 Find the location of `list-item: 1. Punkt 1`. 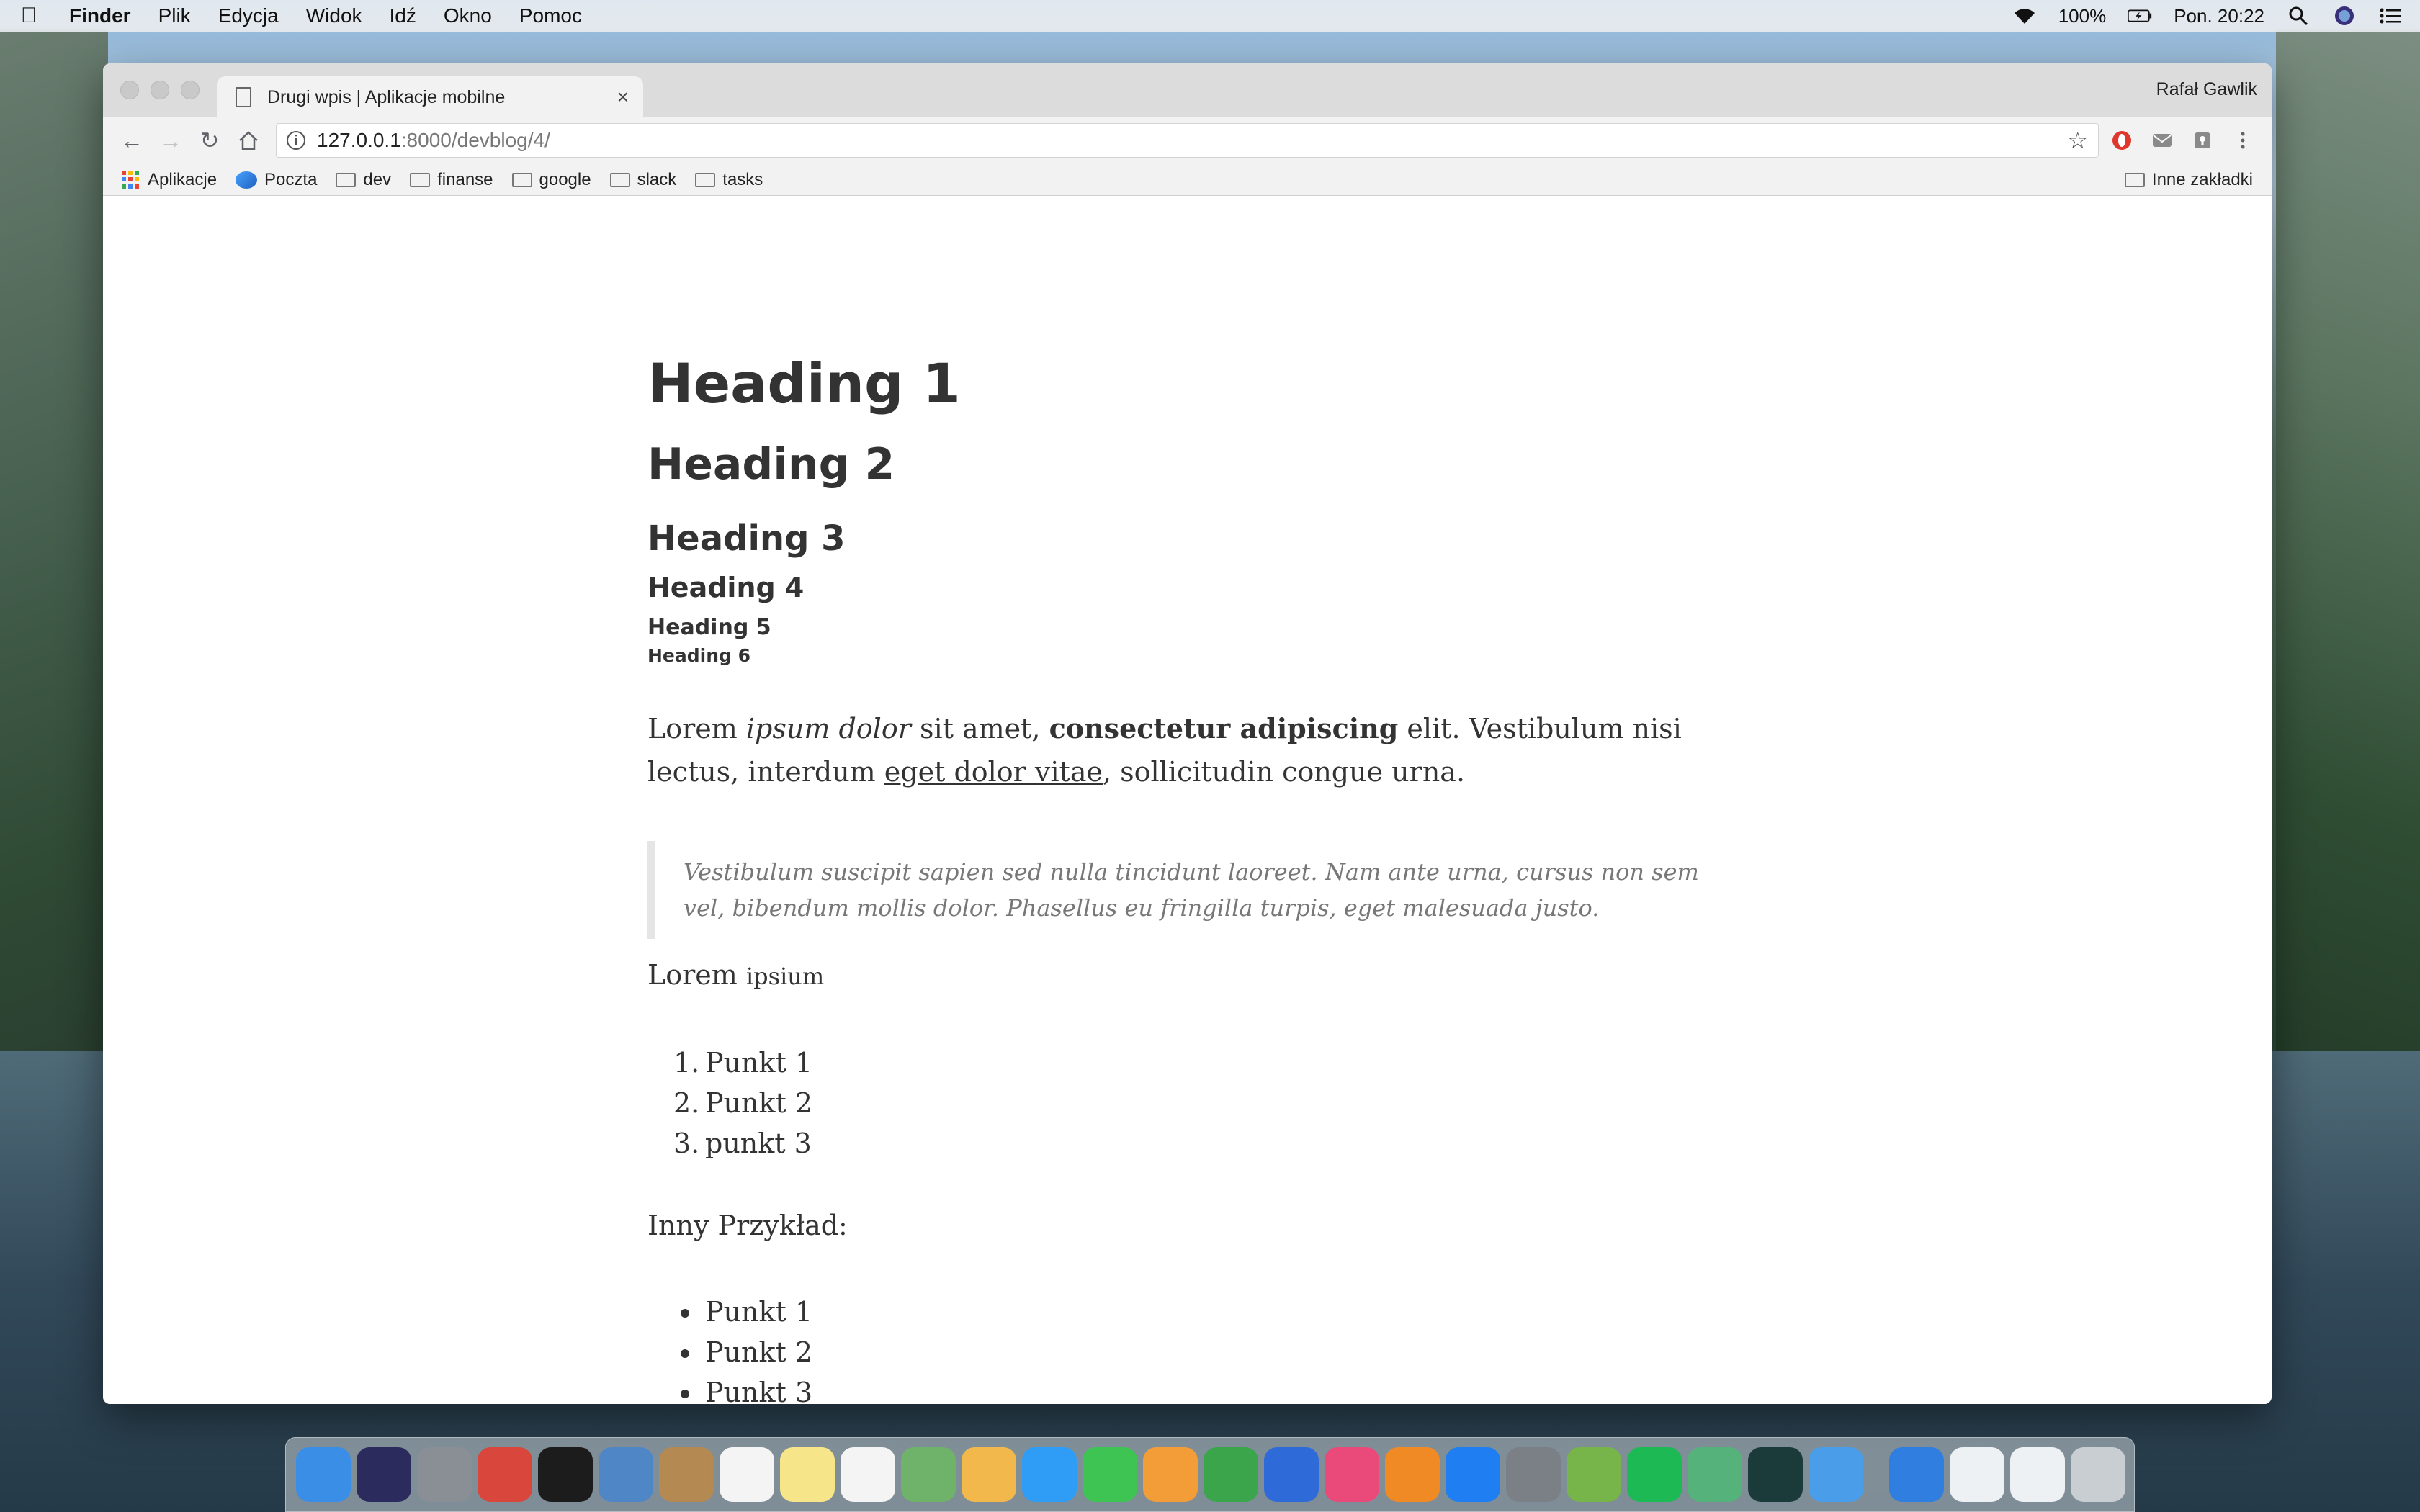

list-item: 1. Punkt 1 is located at coordinates (743, 1063).